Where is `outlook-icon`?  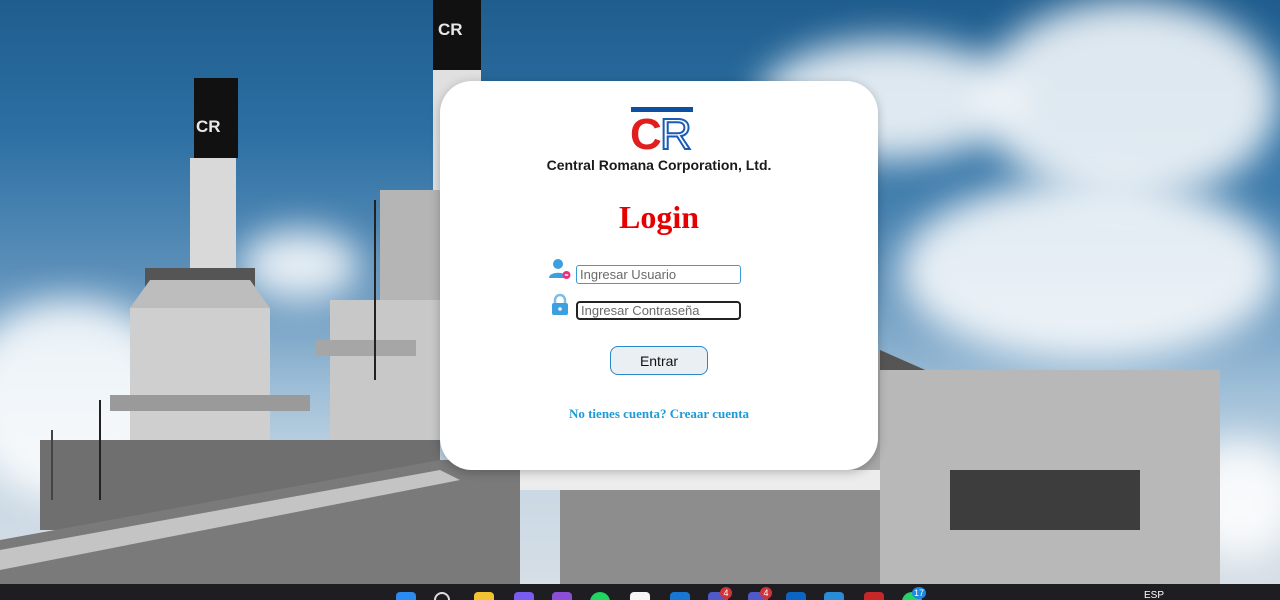
outlook-icon is located at coordinates (680, 596).